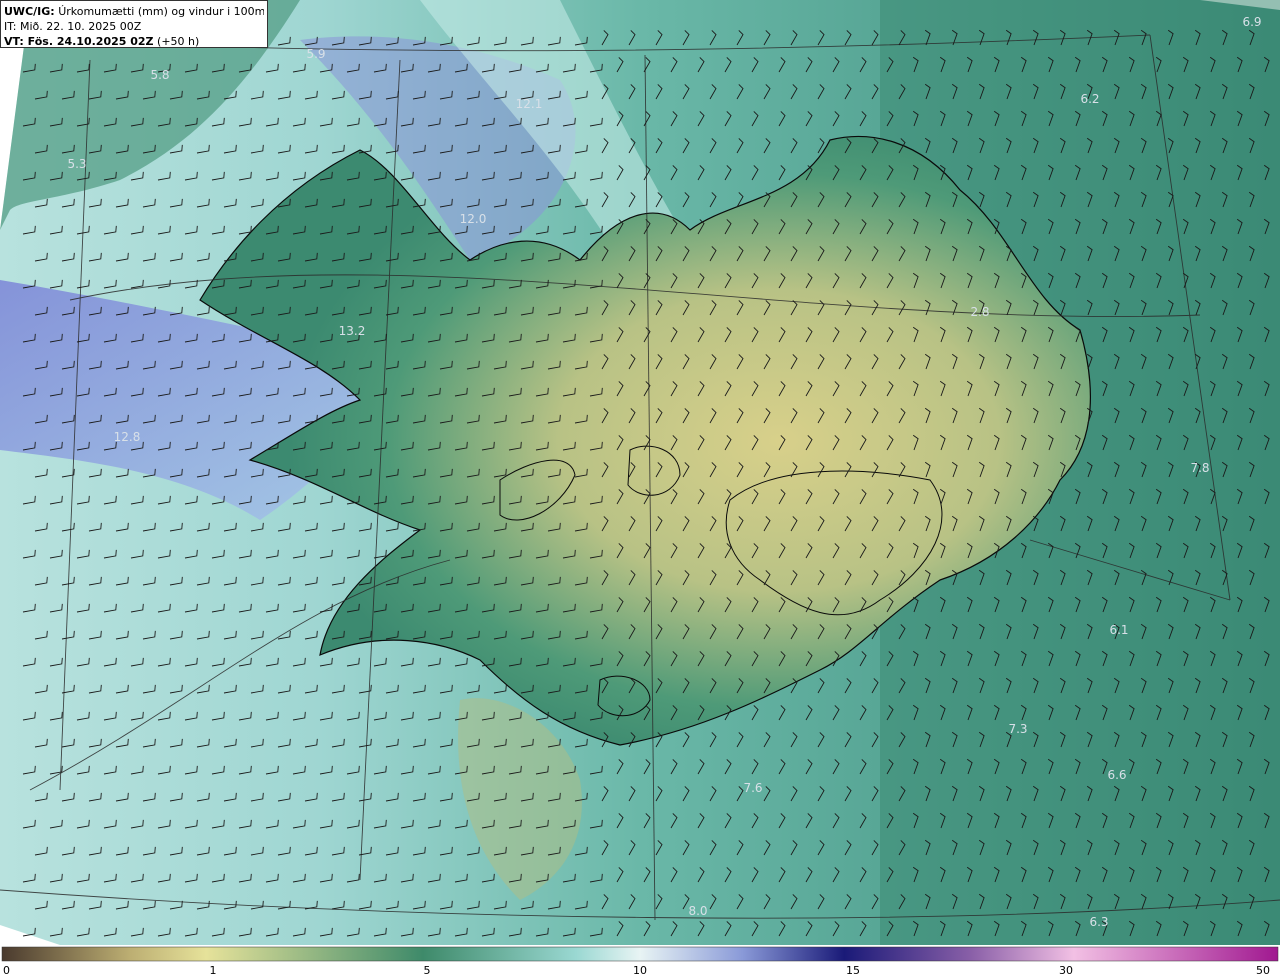  What do you see at coordinates (979, 312) in the screenshot?
I see `precip-value-label: 2.8` at bounding box center [979, 312].